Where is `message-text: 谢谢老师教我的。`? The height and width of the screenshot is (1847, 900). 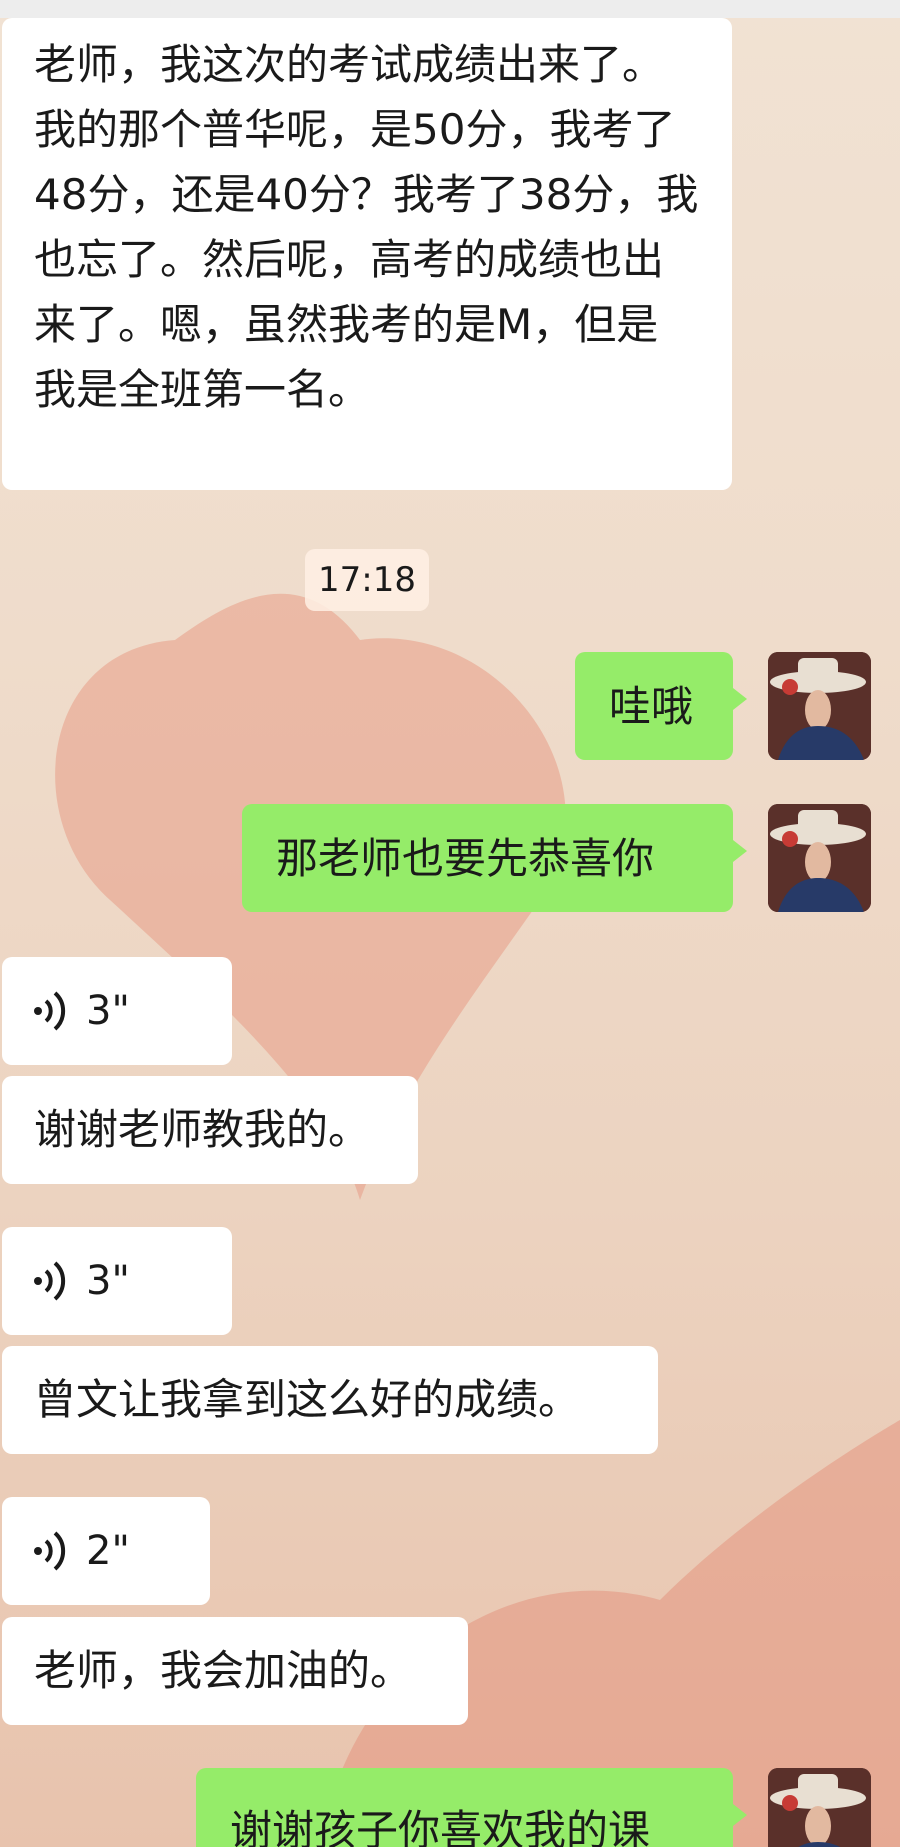 message-text: 谢谢老师教我的。 is located at coordinates (202, 1129).